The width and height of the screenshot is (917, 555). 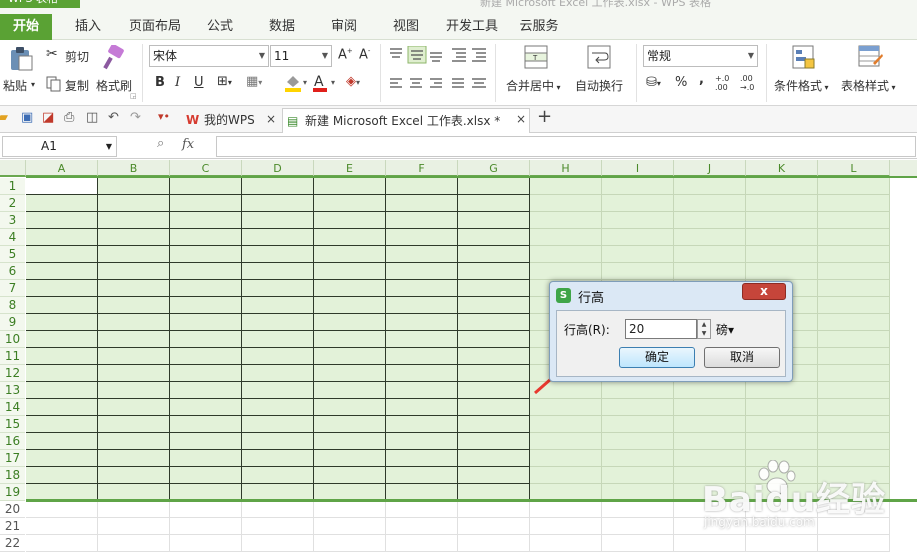 What do you see at coordinates (12, 441) in the screenshot?
I see `row-header-16: 16` at bounding box center [12, 441].